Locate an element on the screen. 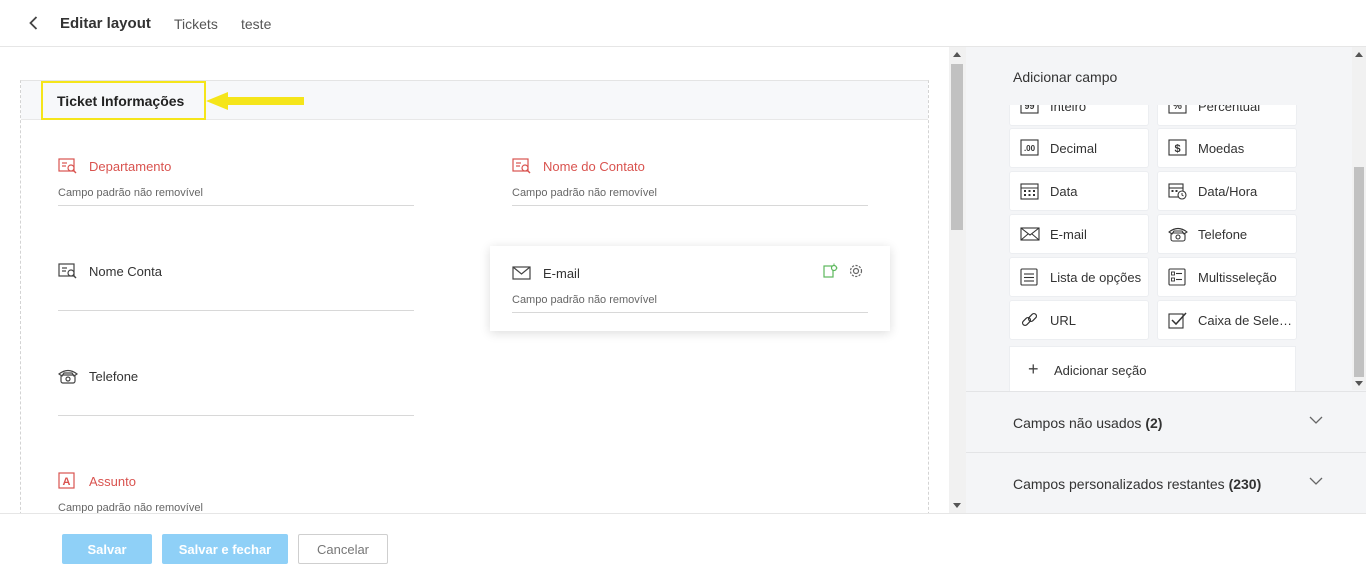 The image size is (1366, 578). tile-label: Decimal is located at coordinates (1073, 148).